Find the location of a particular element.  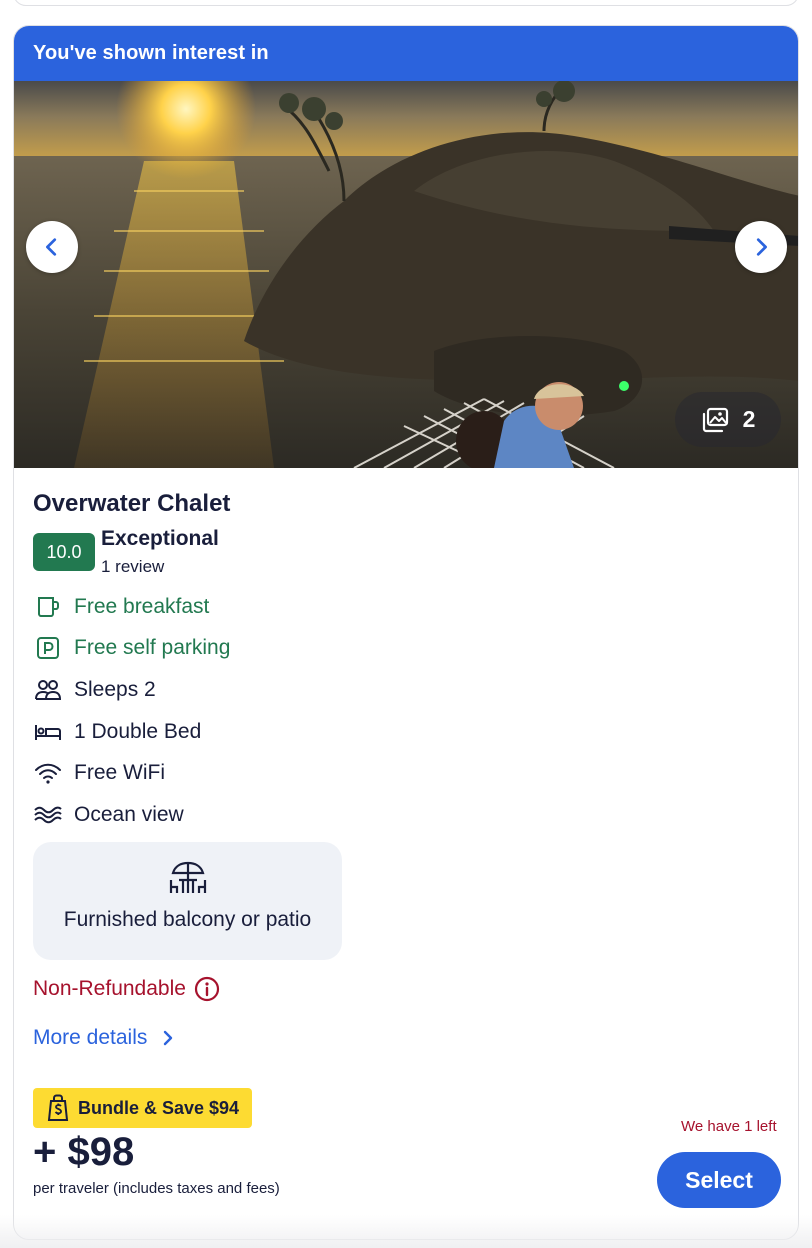

people-icon is located at coordinates (48, 690).